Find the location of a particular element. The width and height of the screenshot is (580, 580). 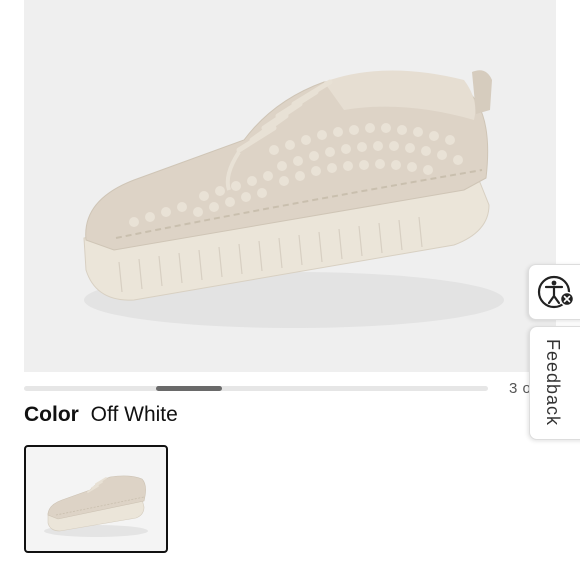

color-label: Color is located at coordinates (51, 414).